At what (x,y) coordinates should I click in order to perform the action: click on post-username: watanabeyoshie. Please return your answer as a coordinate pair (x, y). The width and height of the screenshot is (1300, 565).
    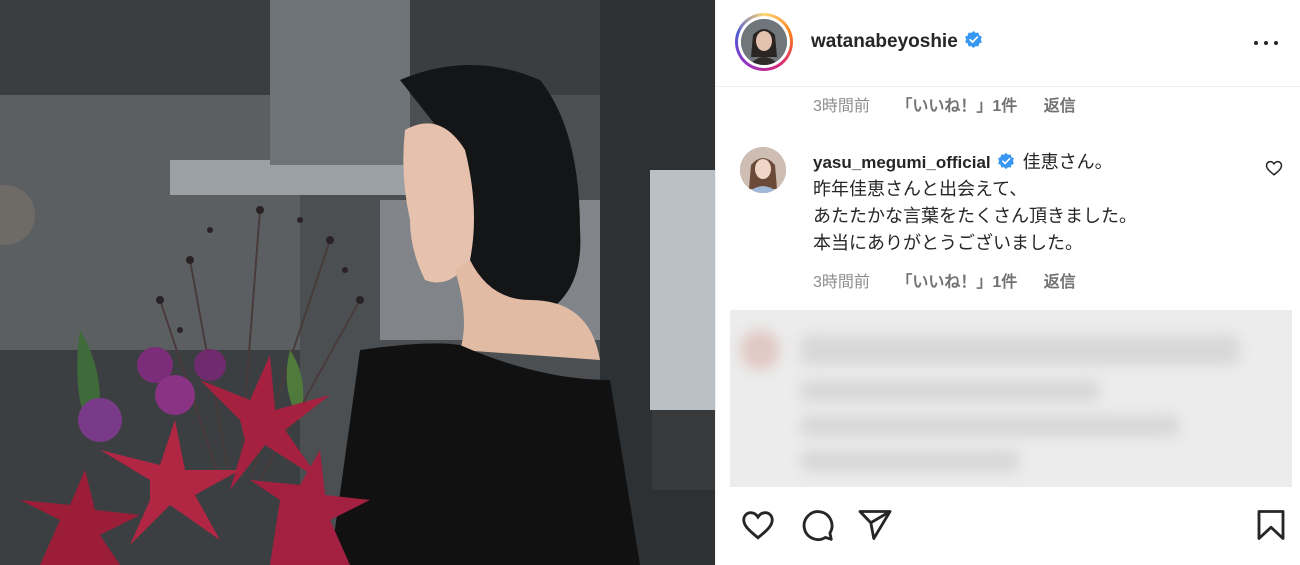
    Looking at the image, I should click on (897, 41).